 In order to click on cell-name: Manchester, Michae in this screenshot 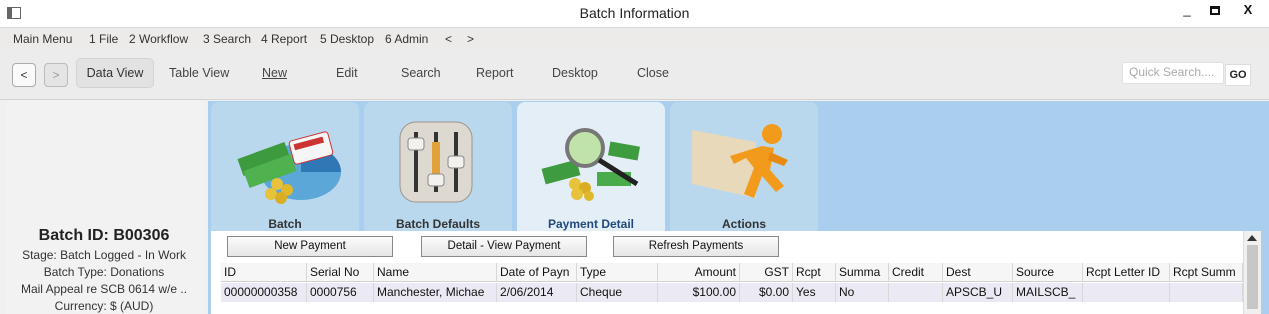, I will do `click(435, 292)`.